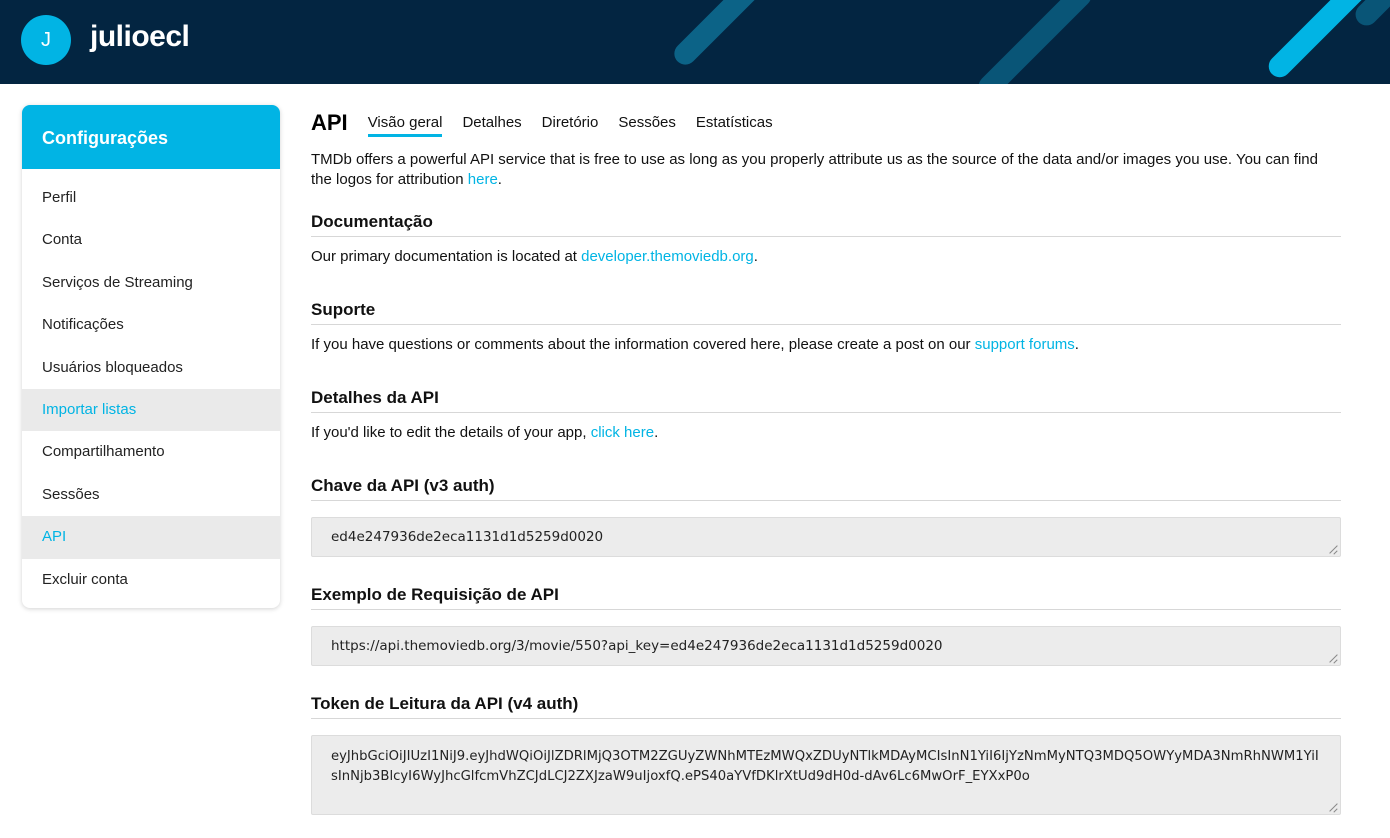  Describe the element at coordinates (1025, 344) in the screenshot. I see `support-forums-link: support forums` at that location.